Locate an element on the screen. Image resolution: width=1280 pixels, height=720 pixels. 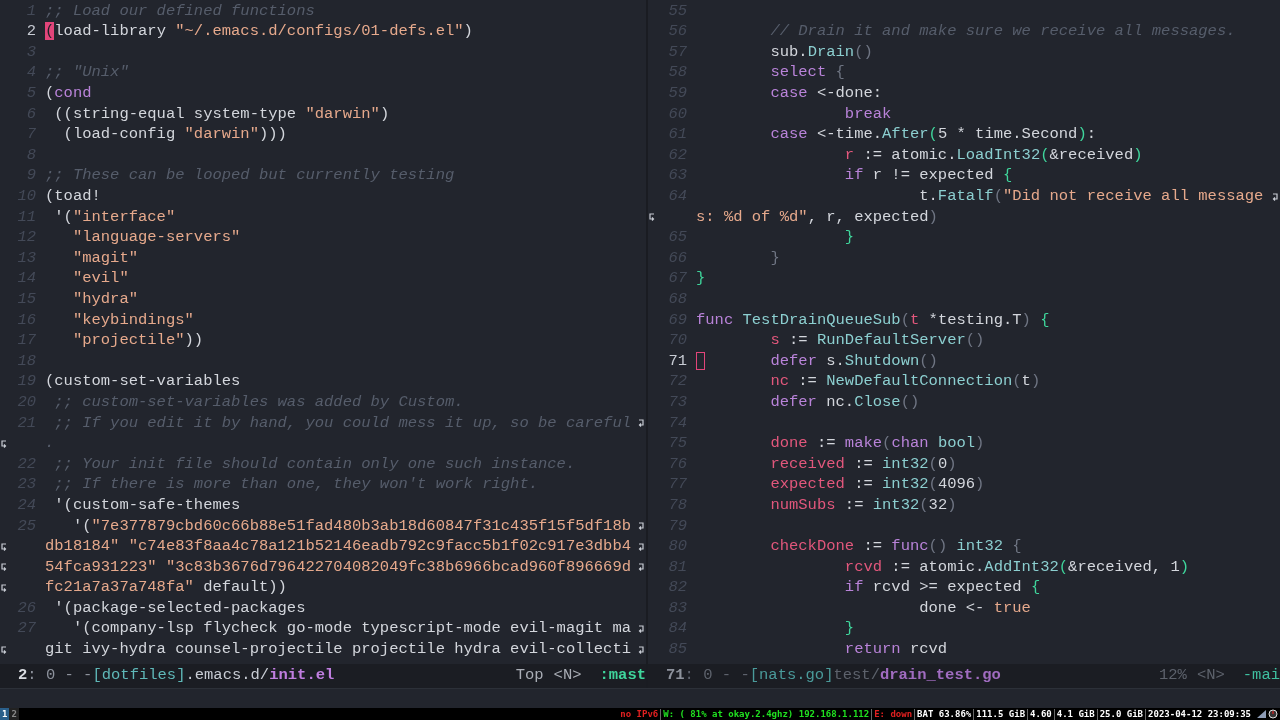
code-line: '("interface" is located at coordinates (114, 217).